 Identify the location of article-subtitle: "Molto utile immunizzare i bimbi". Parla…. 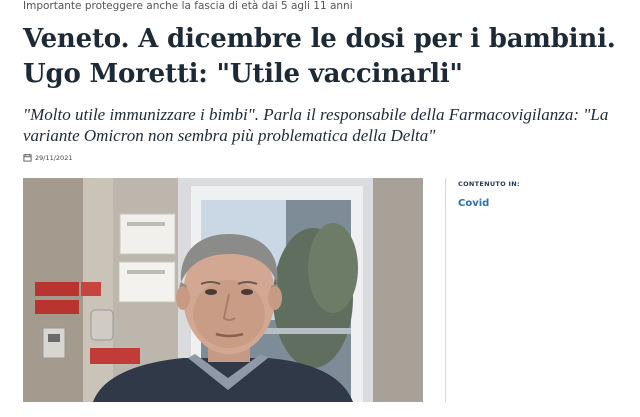
(316, 125).